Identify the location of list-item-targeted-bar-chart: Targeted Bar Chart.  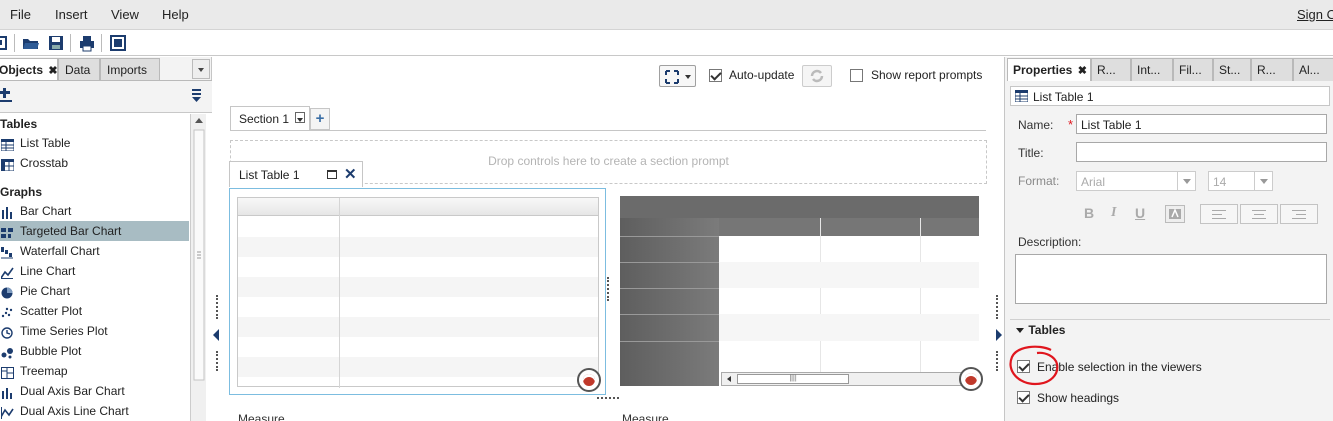
(94, 231).